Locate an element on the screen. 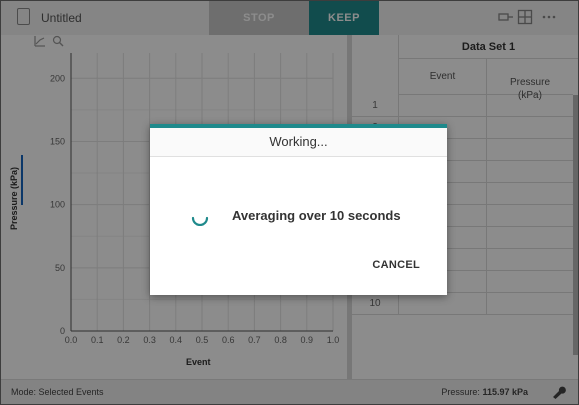 This screenshot has width=579, height=405. loading-spinner-icon is located at coordinates (200, 221).